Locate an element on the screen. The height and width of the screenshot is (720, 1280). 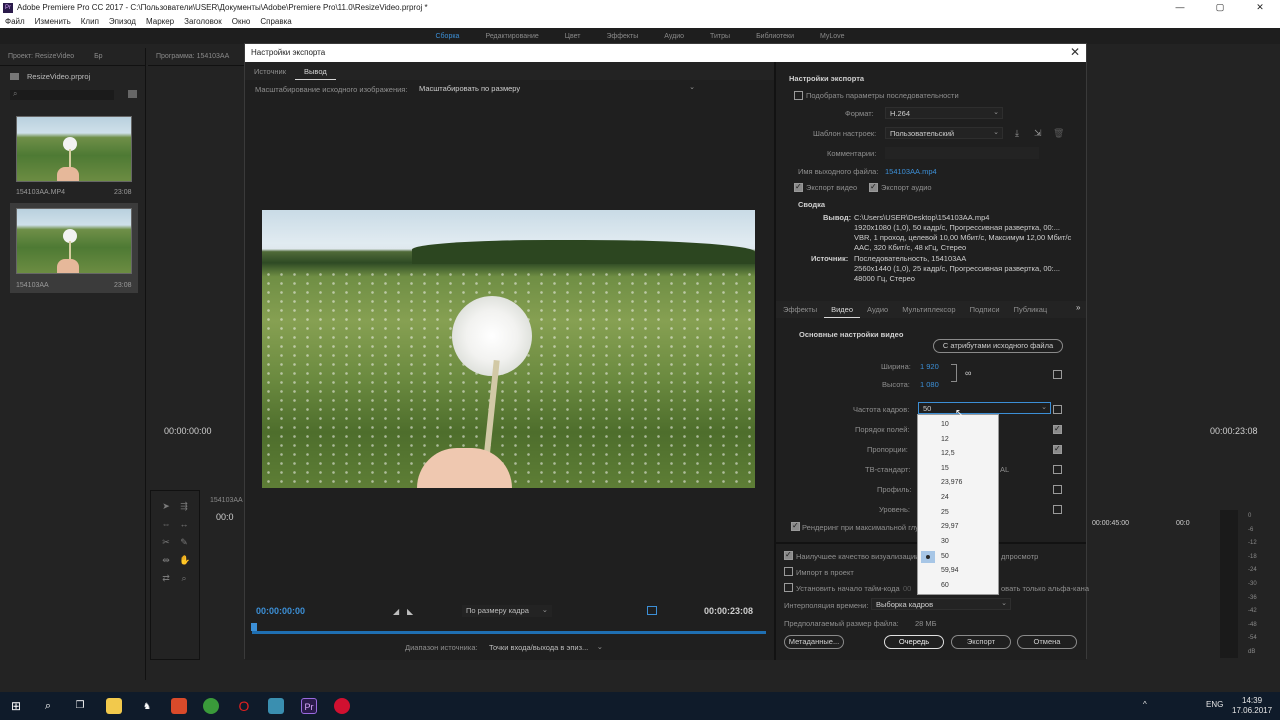
workspace-mylove: MyLove is located at coordinates (832, 36).